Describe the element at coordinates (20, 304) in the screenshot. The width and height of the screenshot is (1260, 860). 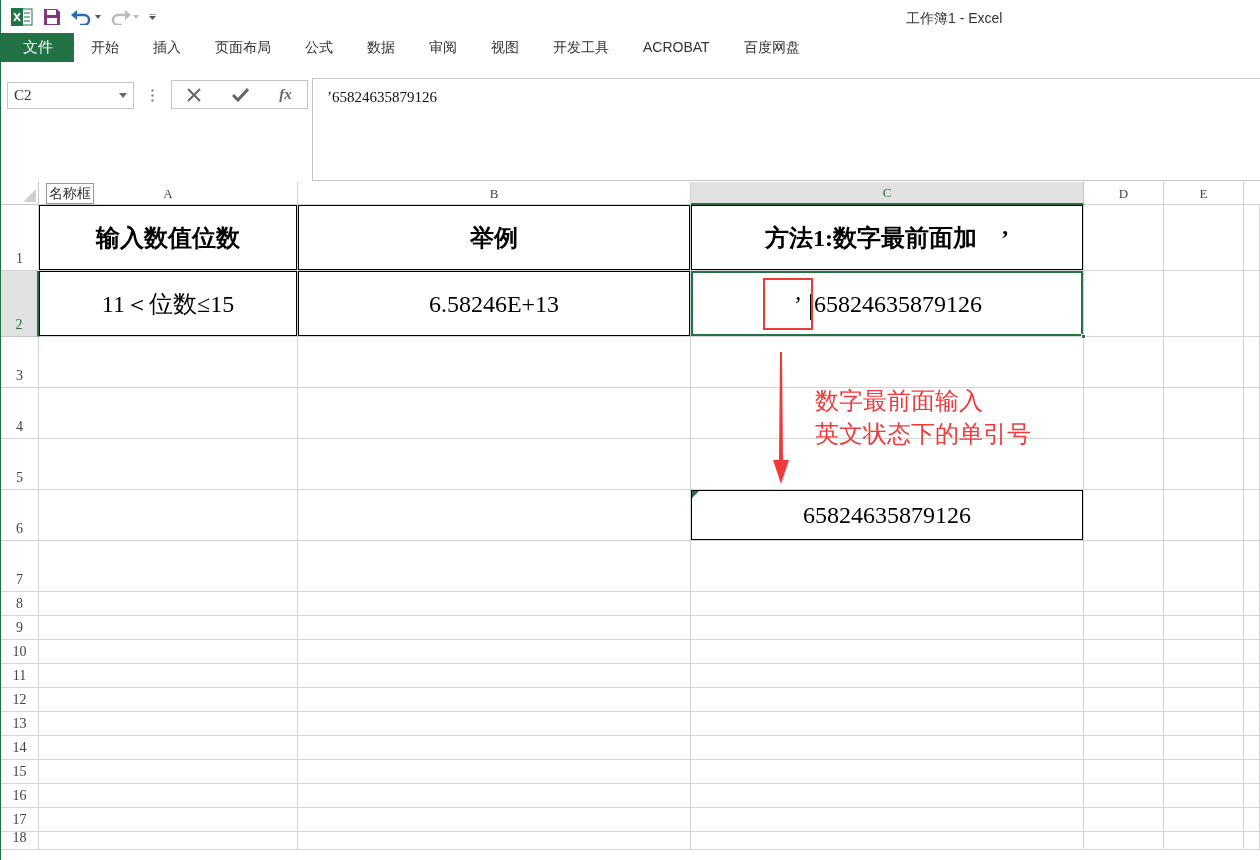
I see `row-header: 2` at that location.